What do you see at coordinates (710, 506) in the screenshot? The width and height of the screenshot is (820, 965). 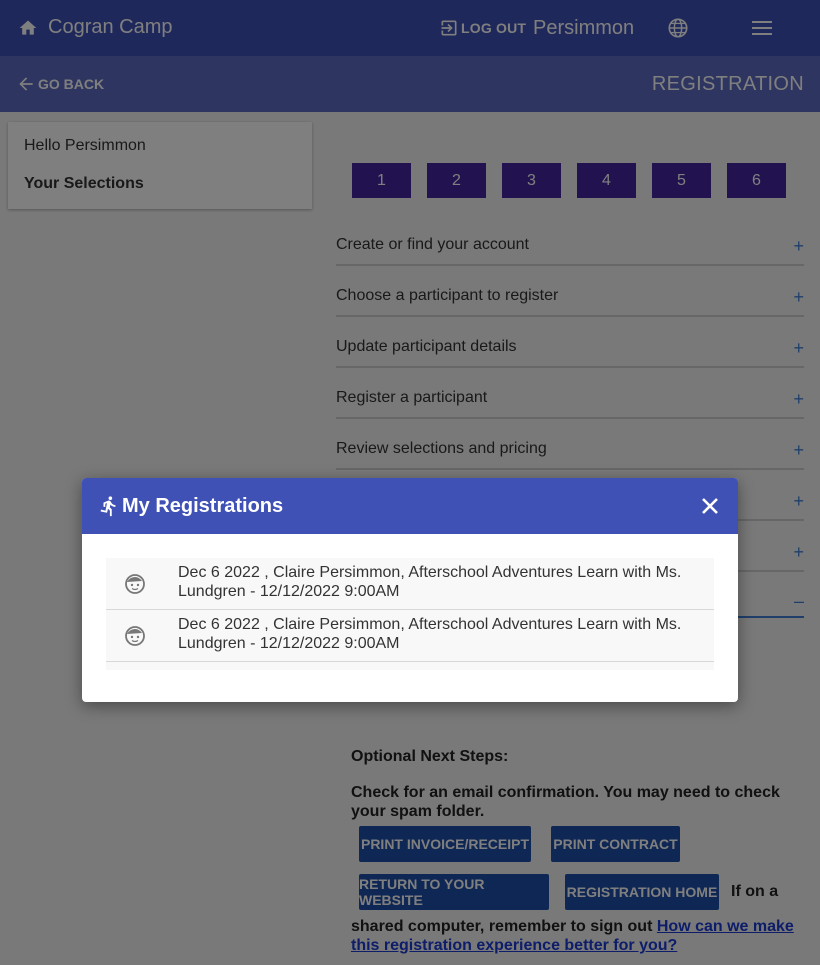 I see `close-icon` at bounding box center [710, 506].